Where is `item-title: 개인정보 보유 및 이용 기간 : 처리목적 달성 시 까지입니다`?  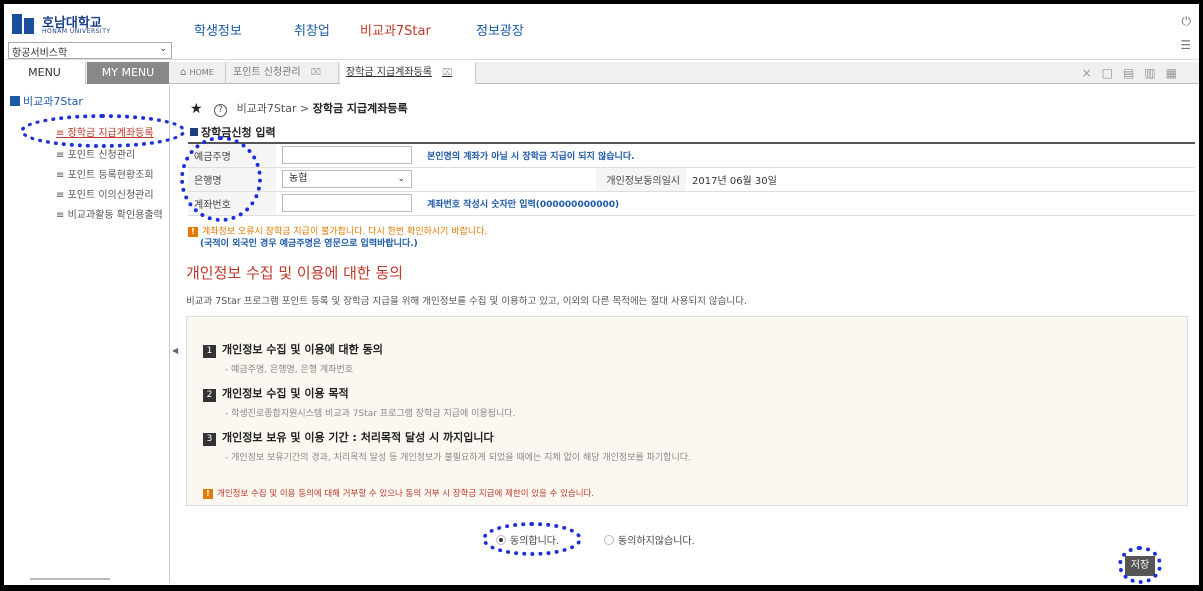
item-title: 개인정보 보유 및 이용 기간 : 처리목적 달성 시 까지입니다 is located at coordinates (358, 437).